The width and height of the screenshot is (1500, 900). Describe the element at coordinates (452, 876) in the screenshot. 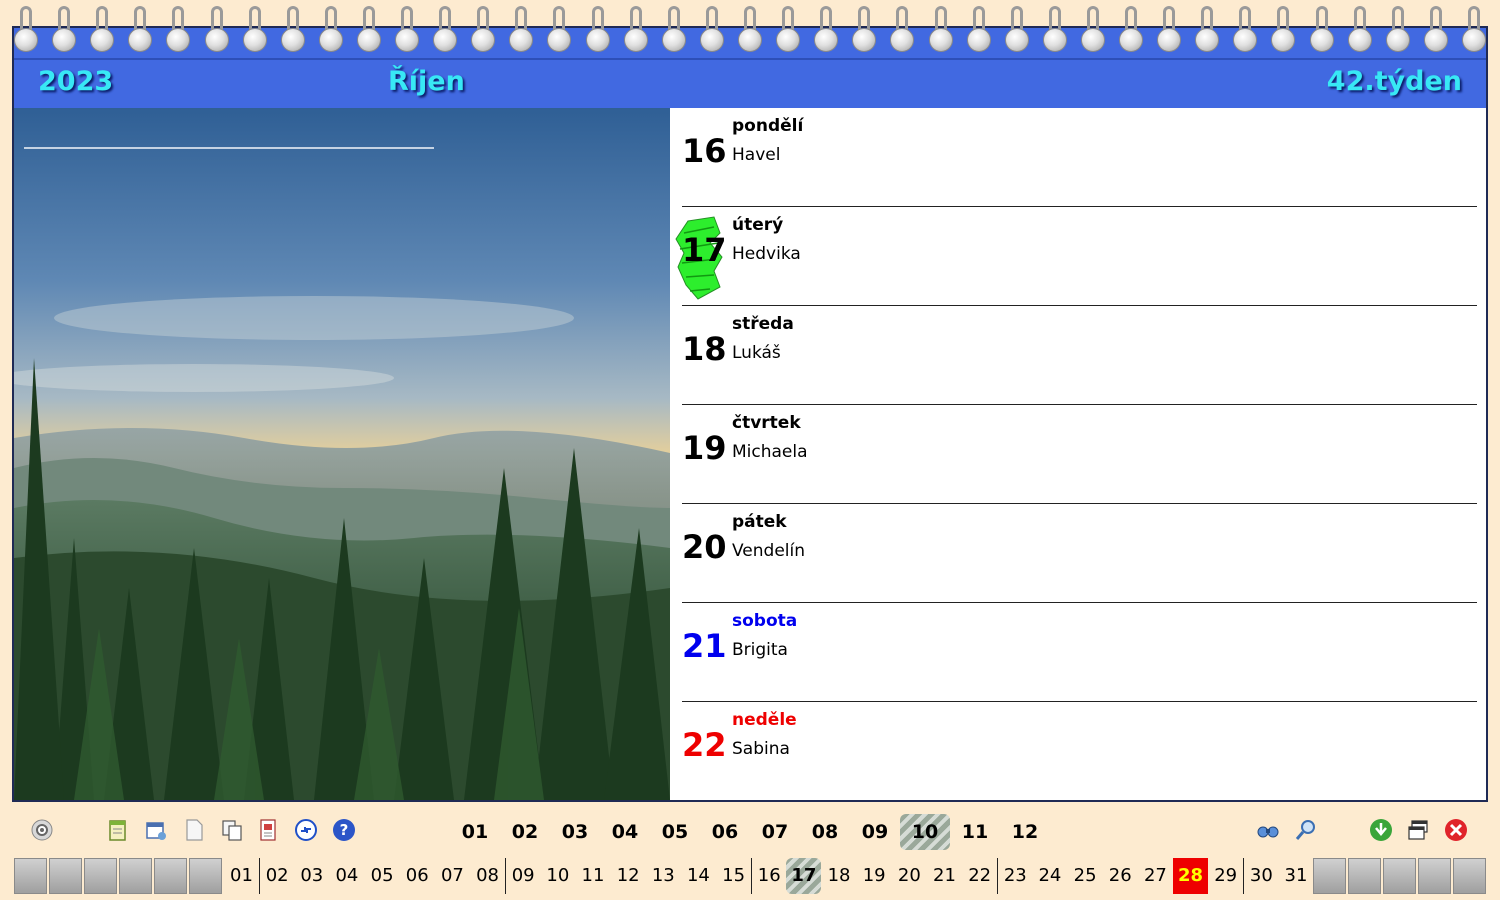

I see `day-button-07: 07` at that location.